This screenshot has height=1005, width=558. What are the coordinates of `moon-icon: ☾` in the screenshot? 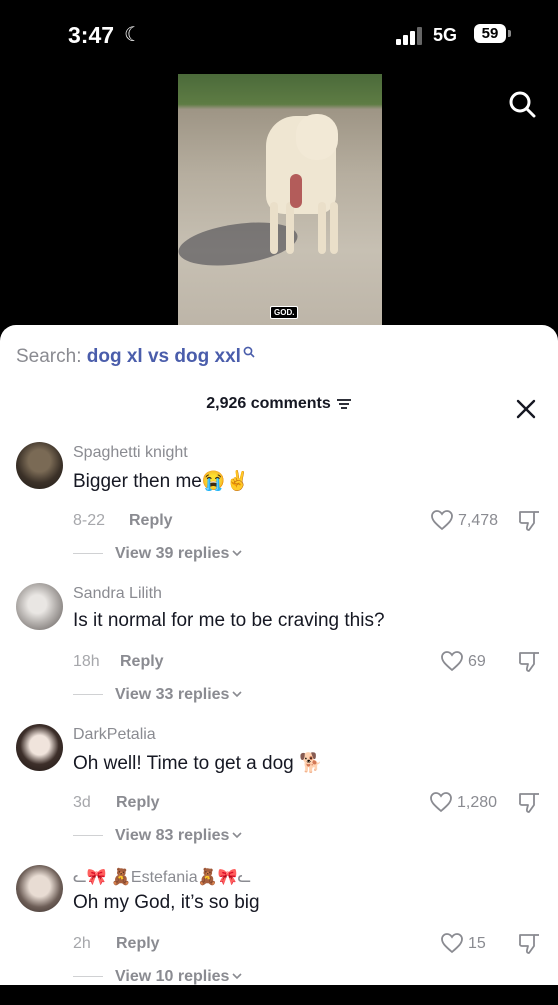 It's located at (133, 35).